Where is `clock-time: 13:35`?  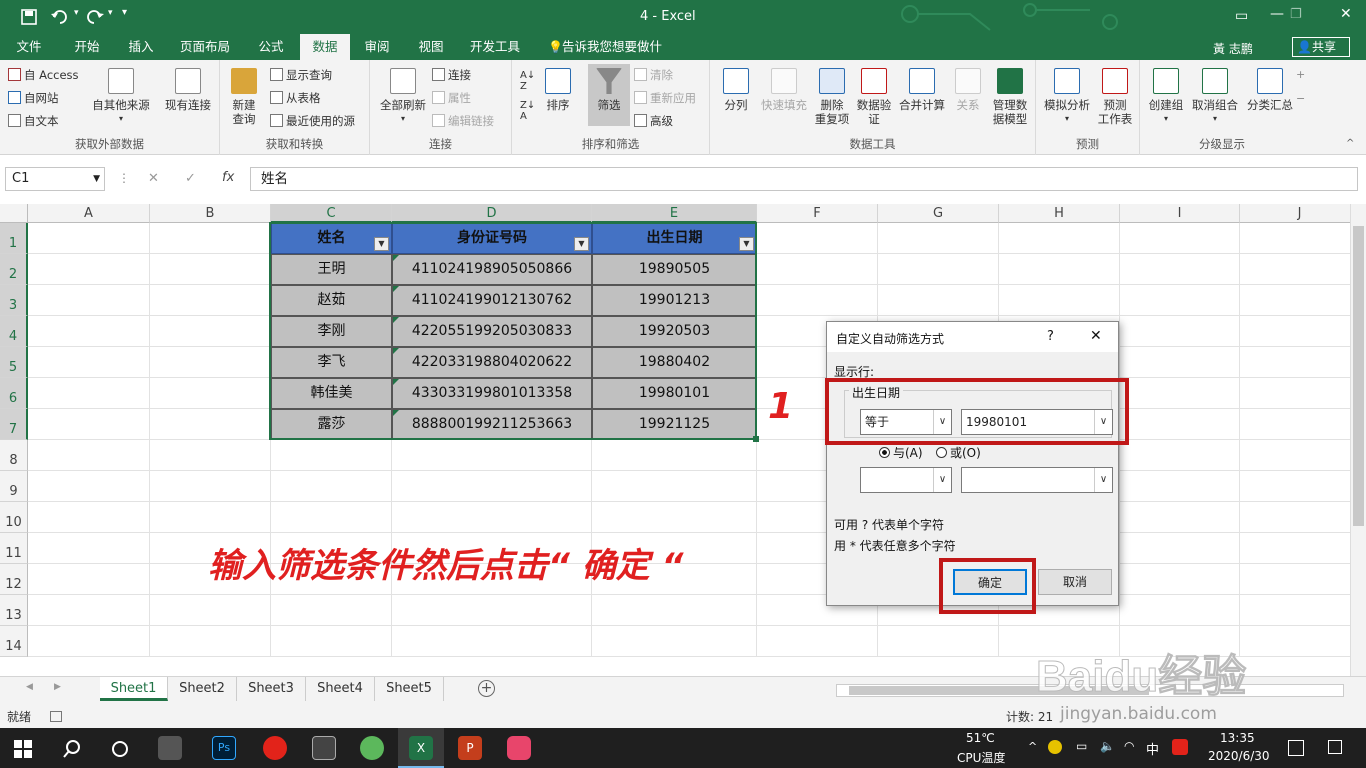 clock-time: 13:35 is located at coordinates (1237, 738).